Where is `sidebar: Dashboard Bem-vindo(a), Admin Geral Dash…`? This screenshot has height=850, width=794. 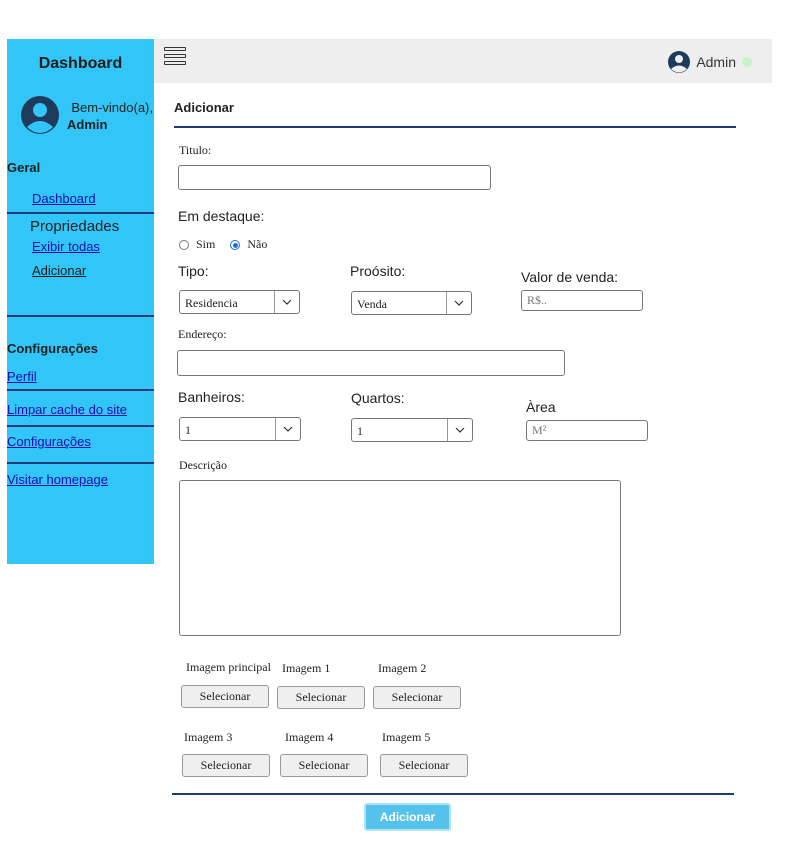
sidebar: Dashboard Bem-vindo(a), Admin Geral Dash… is located at coordinates (80, 301).